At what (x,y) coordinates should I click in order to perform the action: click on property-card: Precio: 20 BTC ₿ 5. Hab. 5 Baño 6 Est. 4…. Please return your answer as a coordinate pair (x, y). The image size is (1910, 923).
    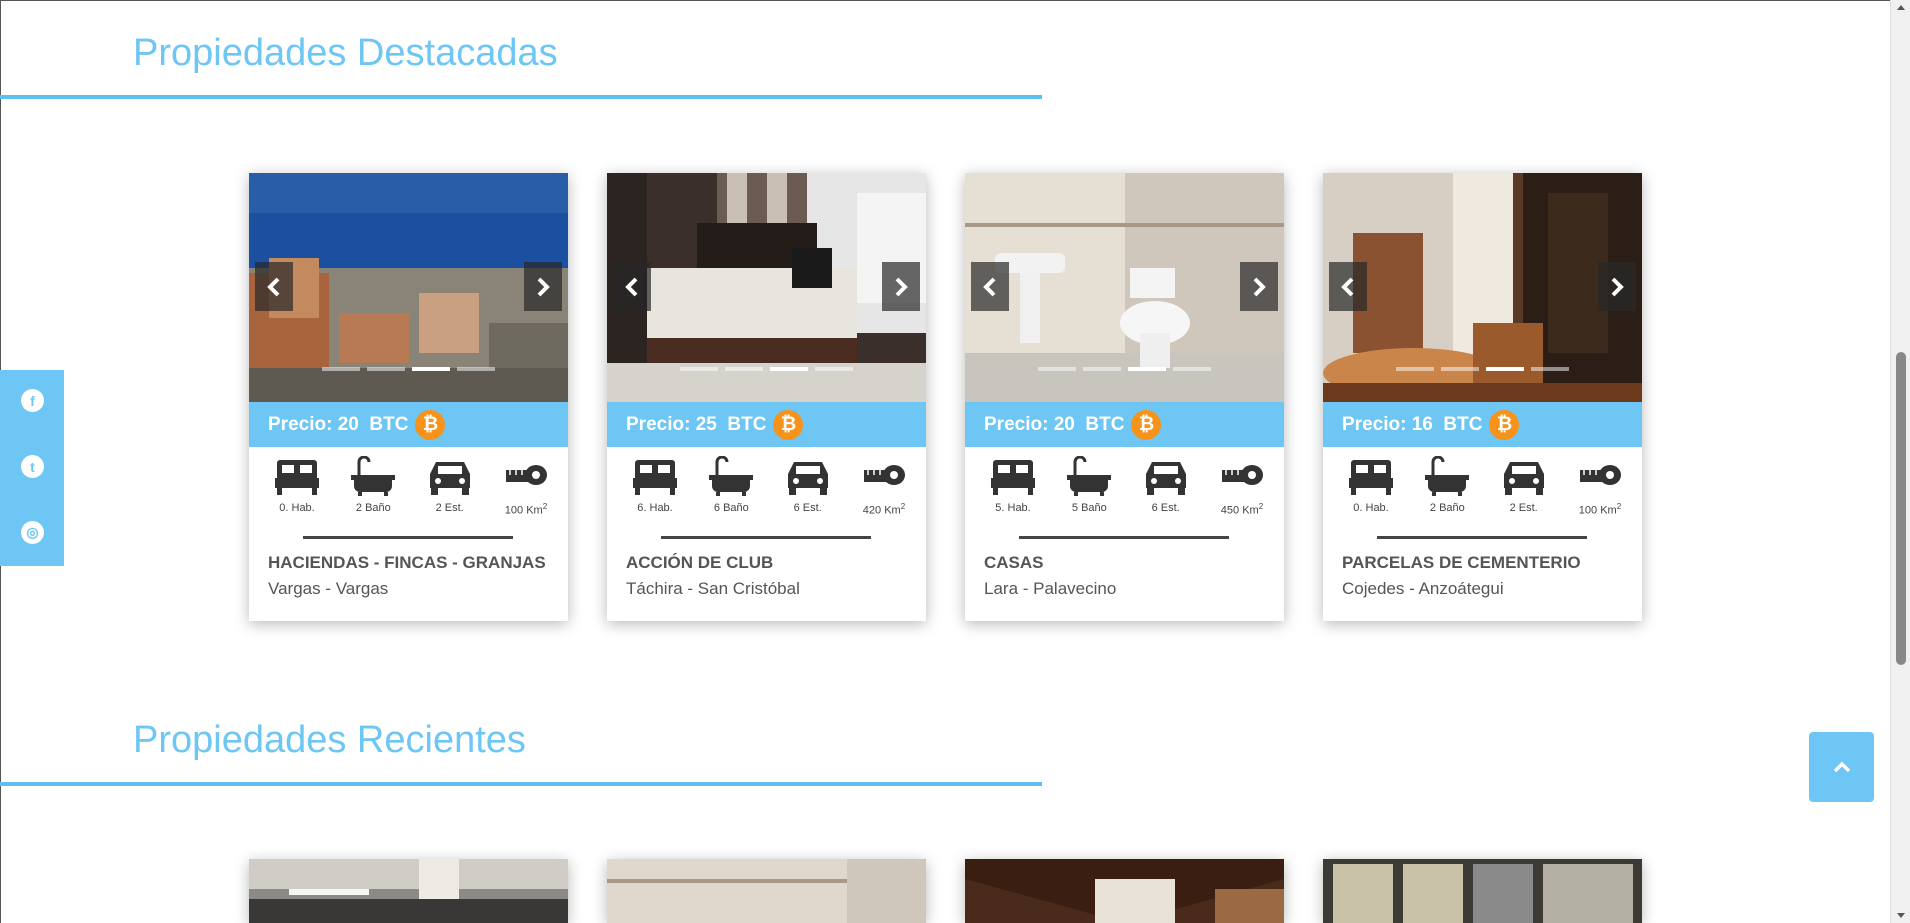
    Looking at the image, I should click on (1124, 397).